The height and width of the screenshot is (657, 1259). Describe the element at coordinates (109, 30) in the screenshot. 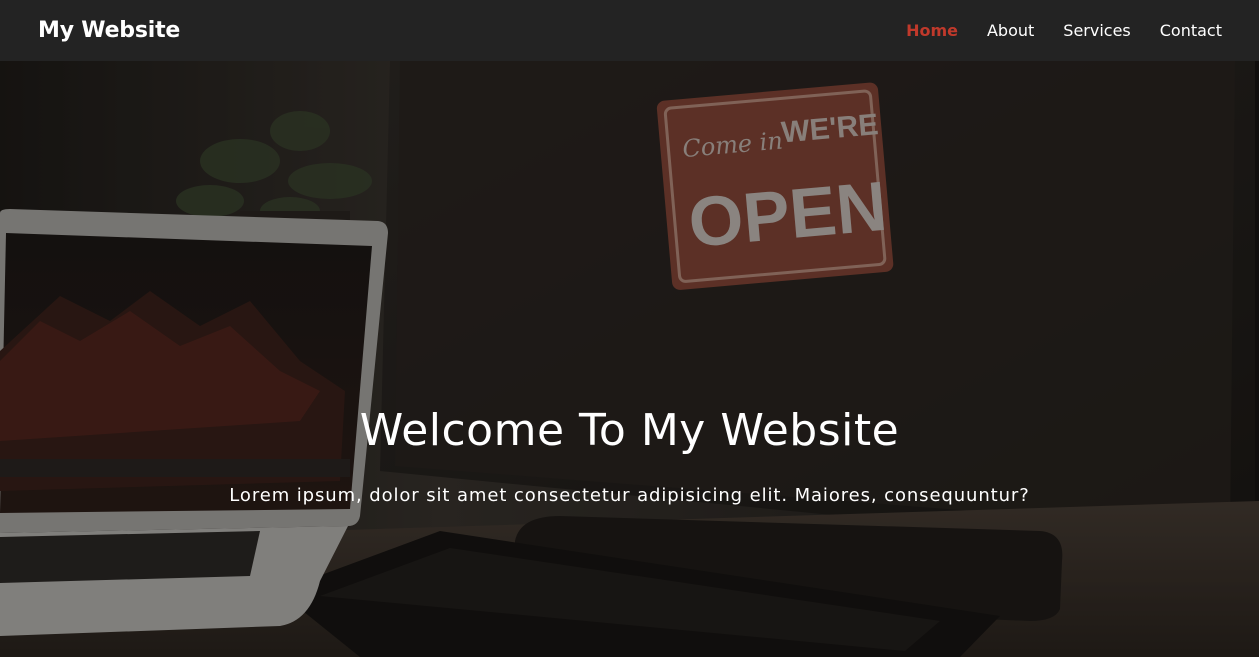

I see `brand-logo: My Website` at that location.